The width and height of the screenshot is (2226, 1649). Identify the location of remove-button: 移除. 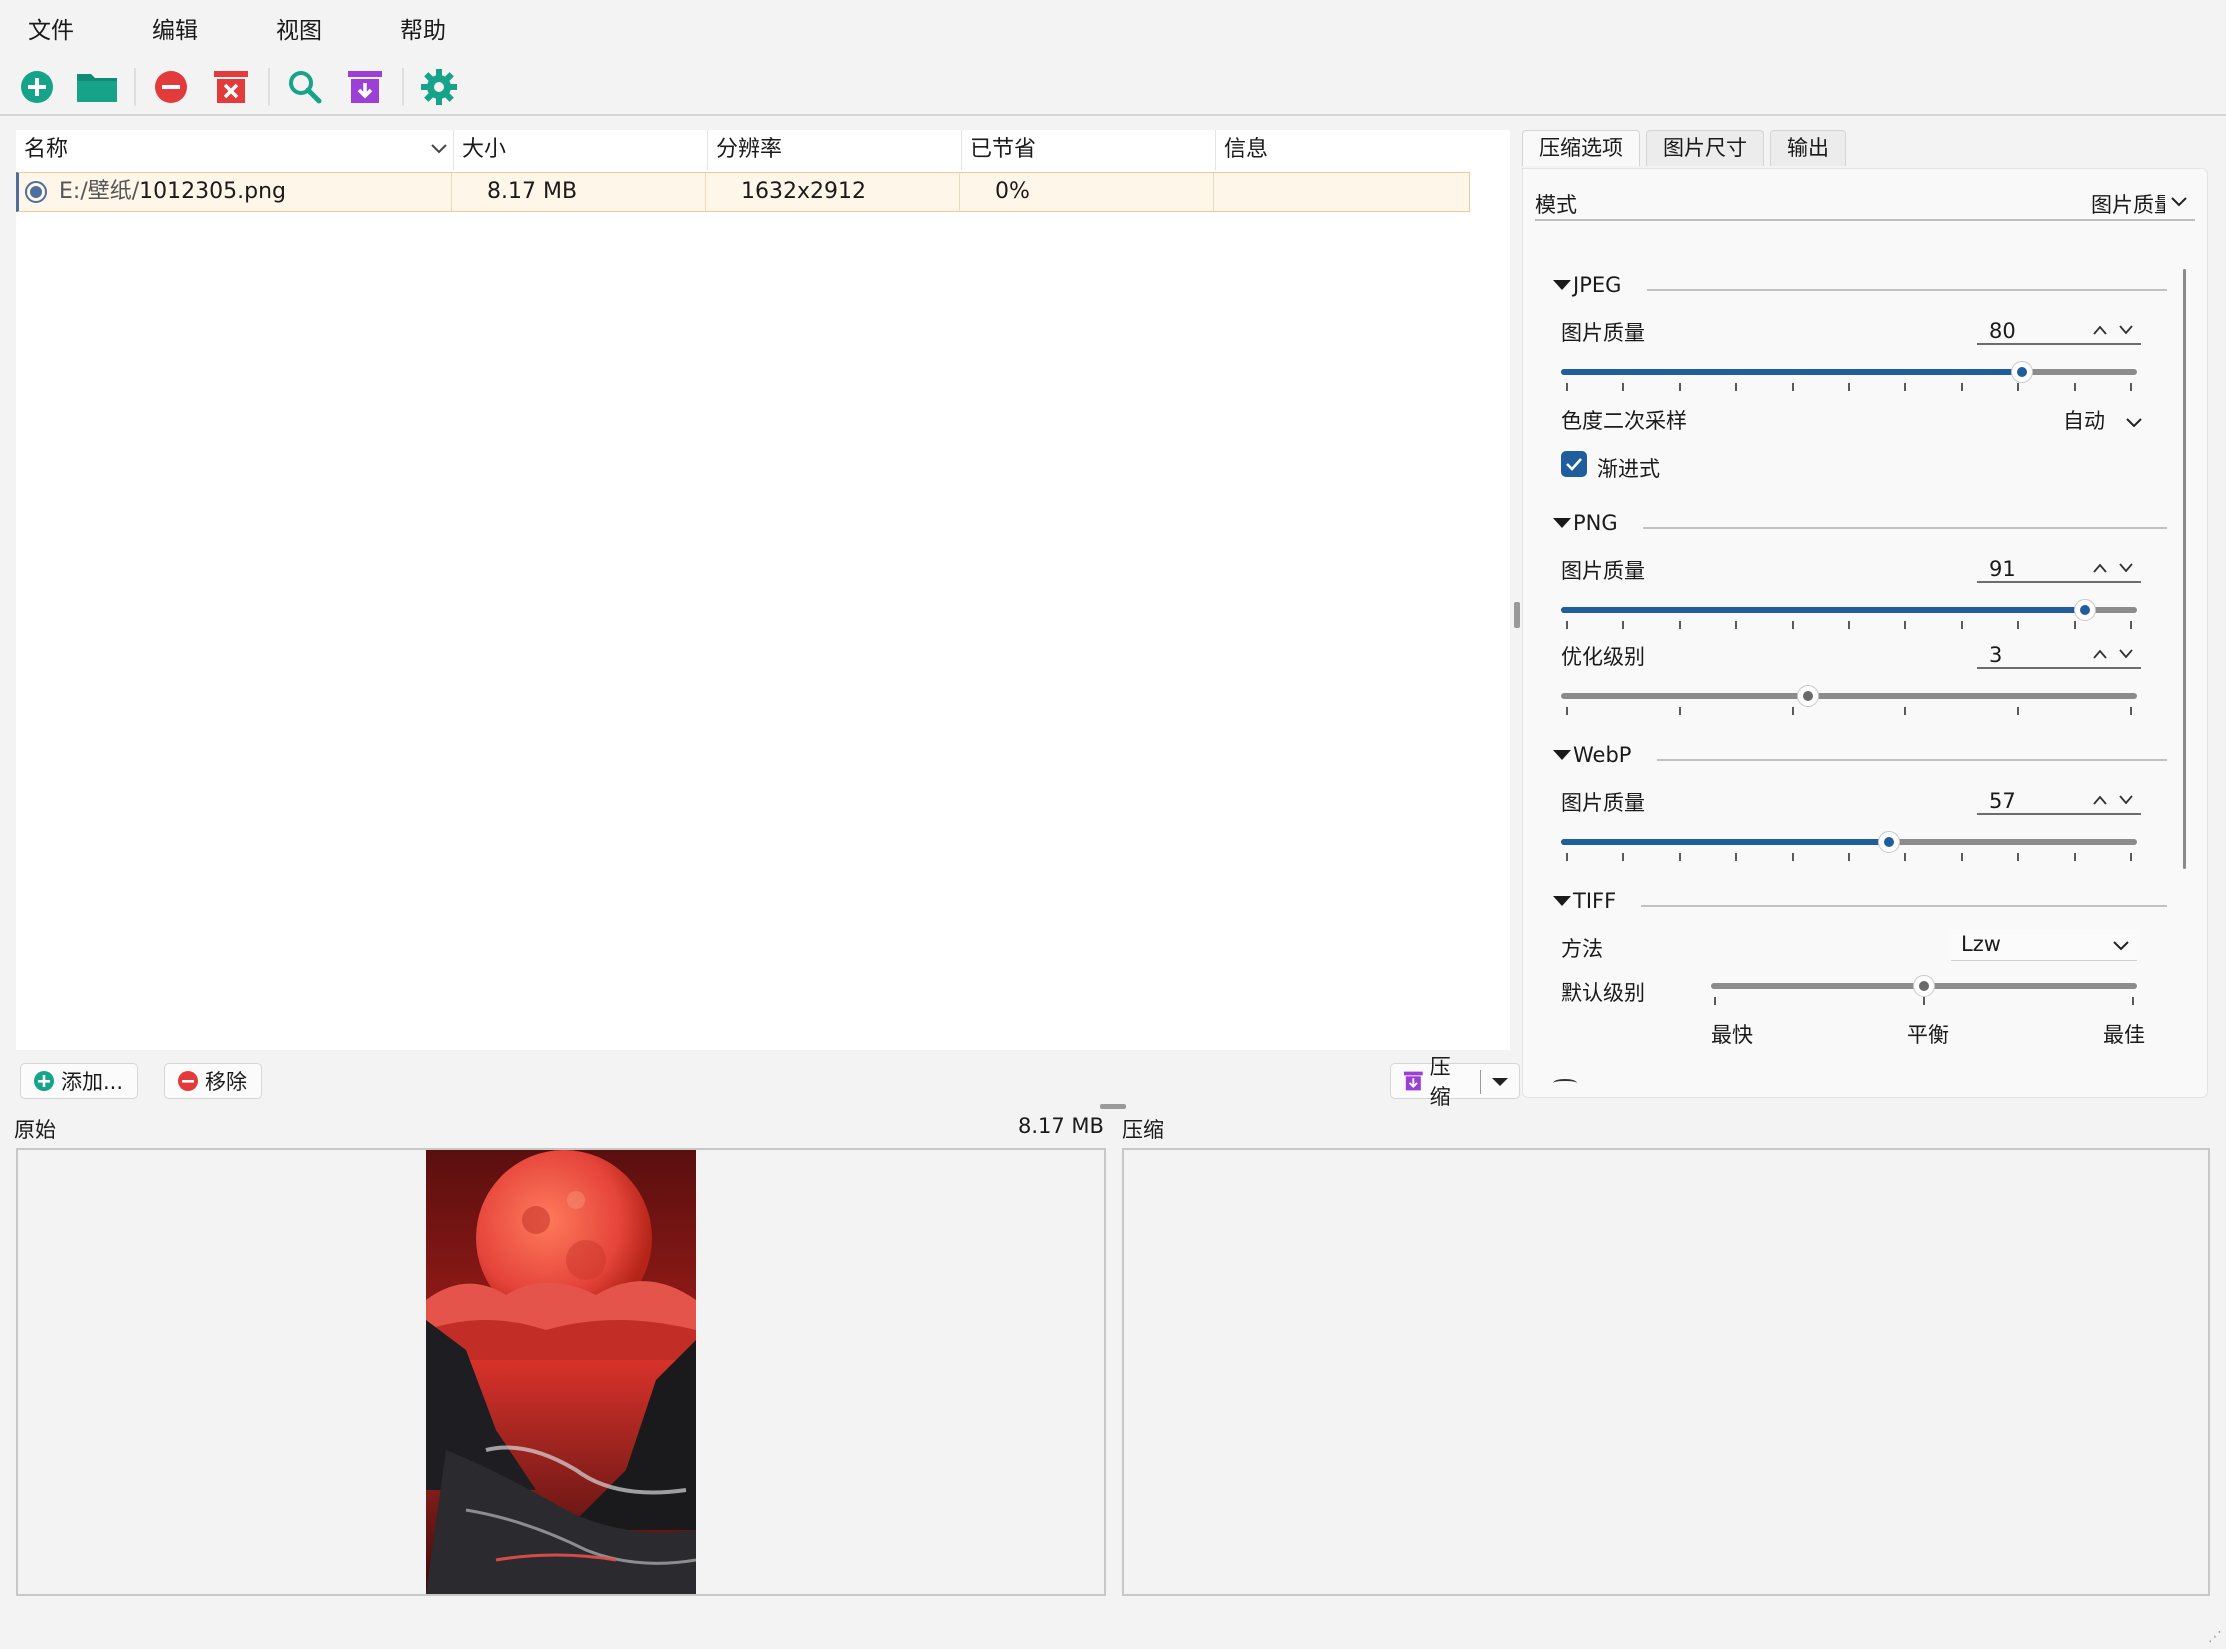
(213, 1081).